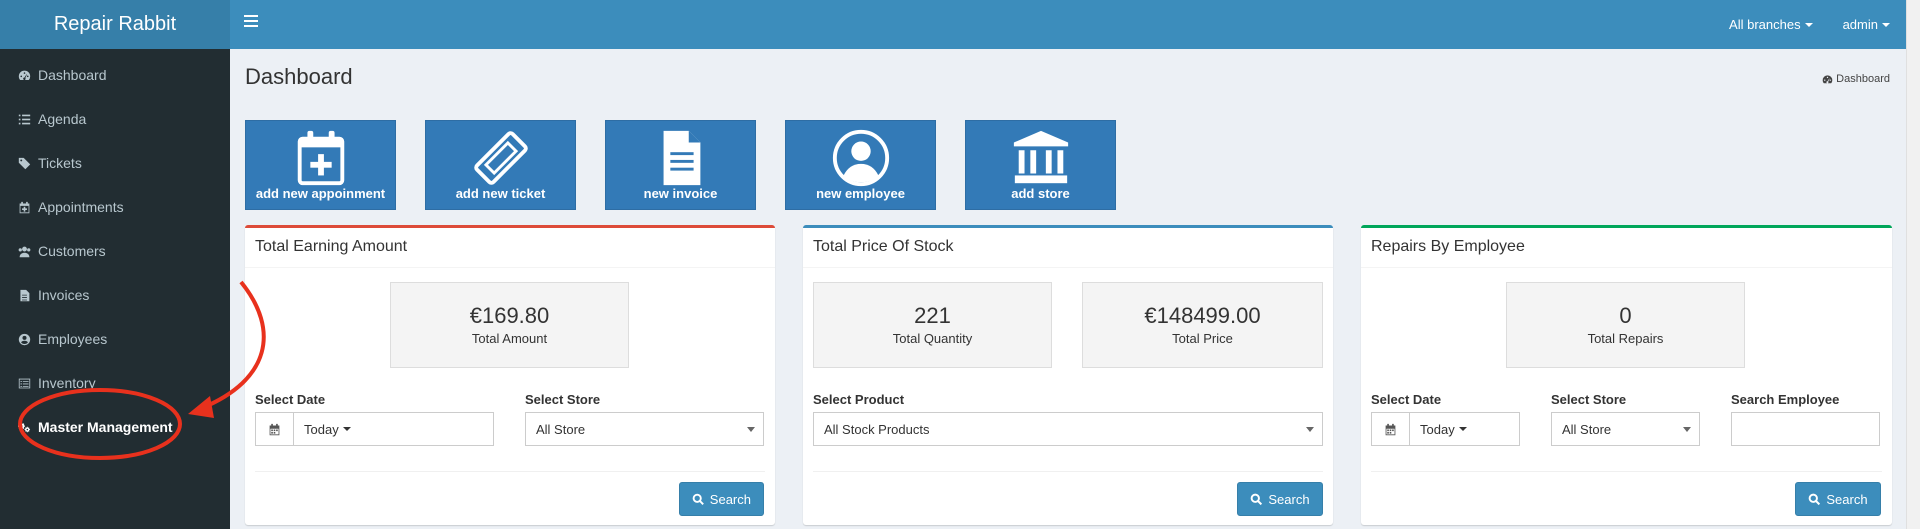  I want to click on sidebar-item-label: Master Management, so click(105, 427).